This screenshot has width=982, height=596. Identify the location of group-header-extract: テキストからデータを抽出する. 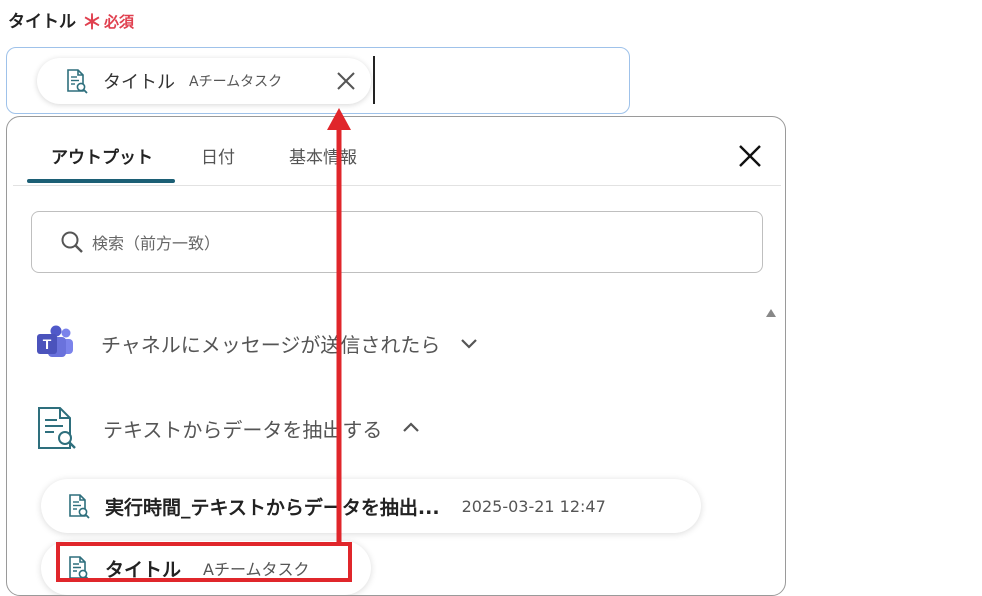
(227, 428).